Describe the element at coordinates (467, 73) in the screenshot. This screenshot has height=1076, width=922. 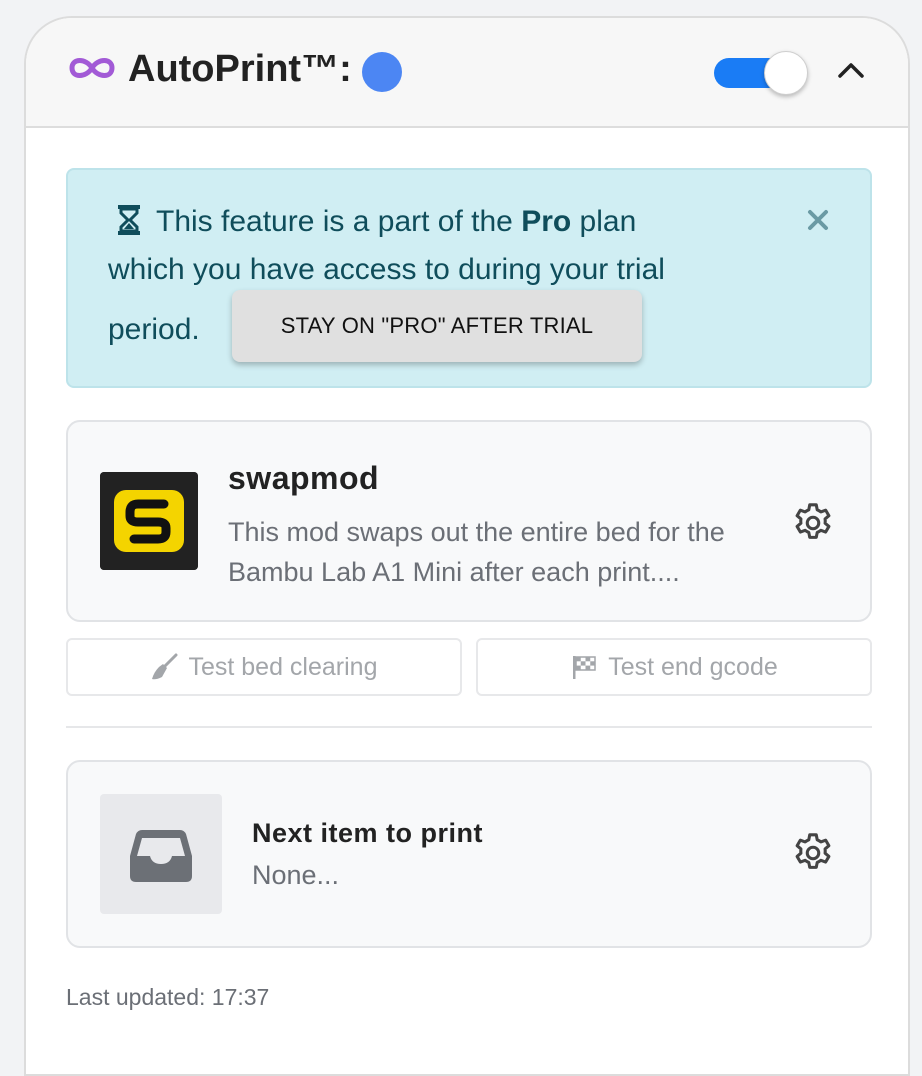
I see `panel-header: AutoPrint™:` at that location.